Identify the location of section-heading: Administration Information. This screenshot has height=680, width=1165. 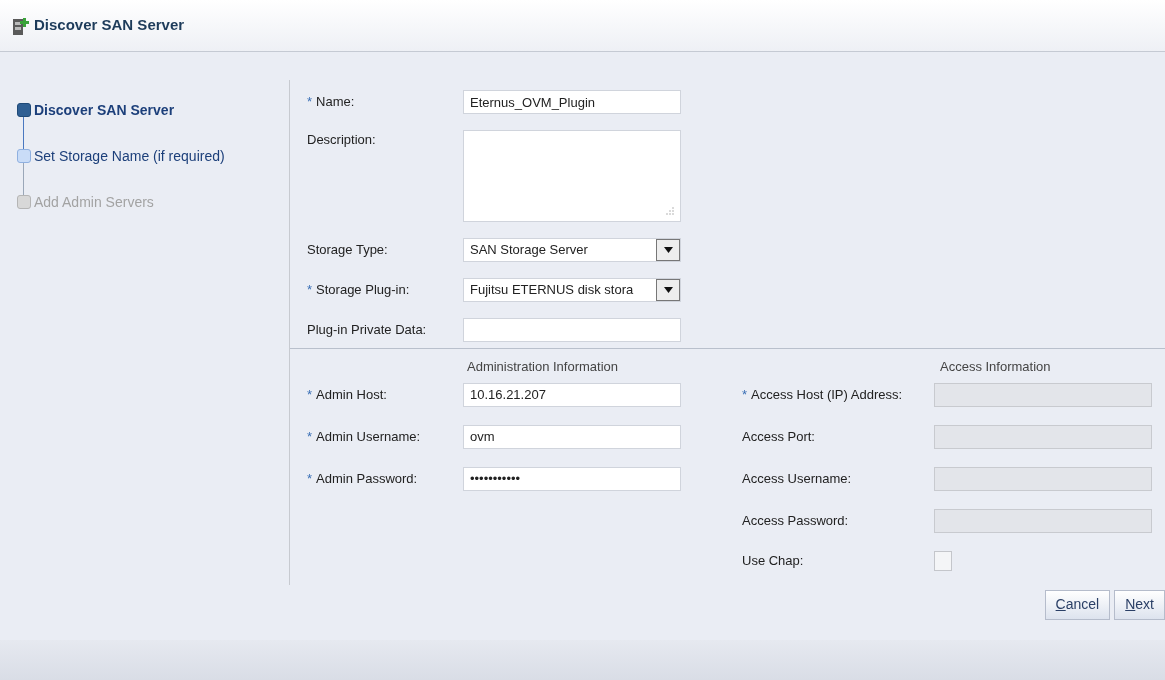
(543, 367).